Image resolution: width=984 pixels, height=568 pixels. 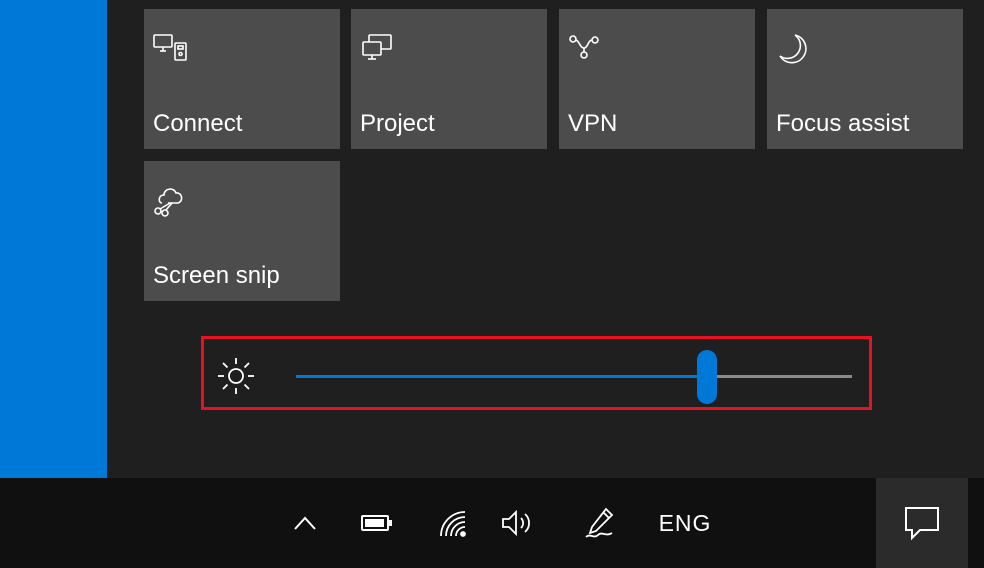 I want to click on vpn-tile: VPN, so click(x=657, y=79).